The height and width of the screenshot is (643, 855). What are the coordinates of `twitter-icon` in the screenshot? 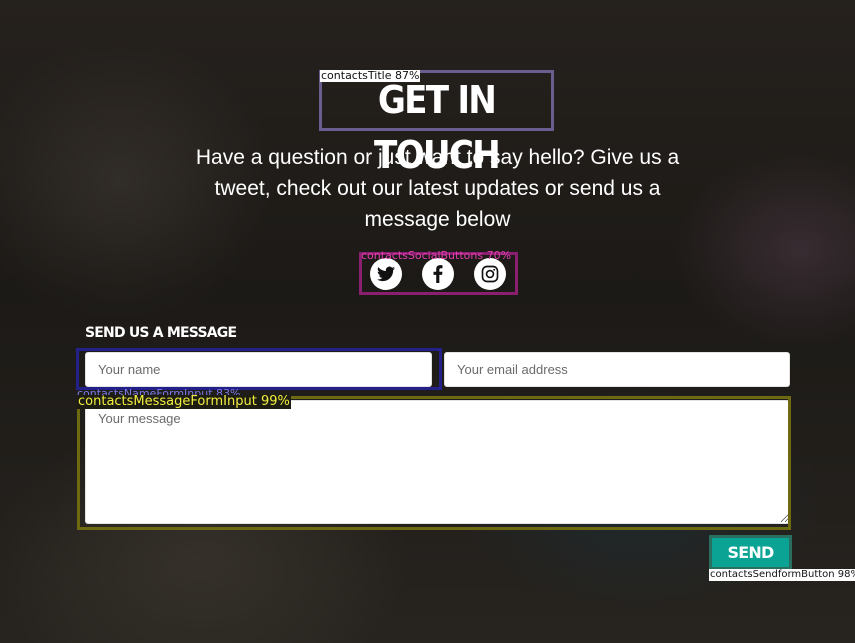 It's located at (386, 273).